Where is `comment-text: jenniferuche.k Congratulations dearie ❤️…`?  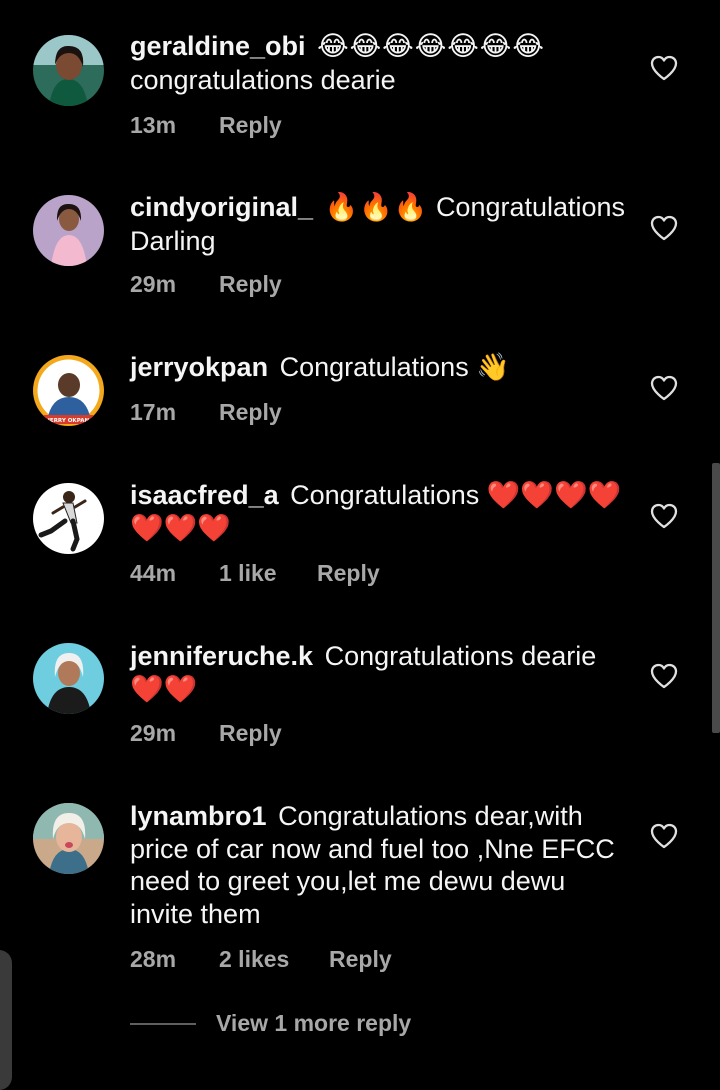 comment-text: jenniferuche.k Congratulations dearie ❤️… is located at coordinates (380, 672).